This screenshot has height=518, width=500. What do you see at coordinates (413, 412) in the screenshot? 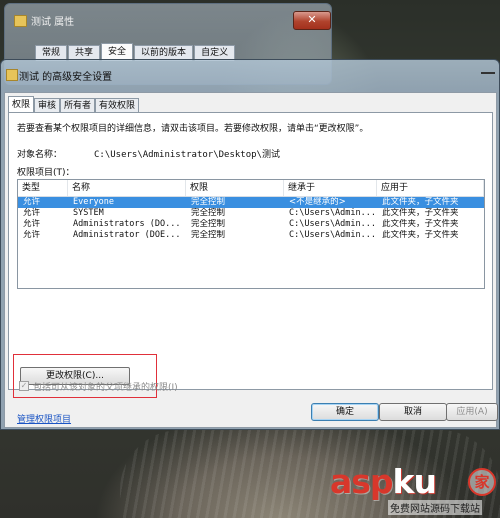
I see `cancel-button: 取消` at bounding box center [413, 412].